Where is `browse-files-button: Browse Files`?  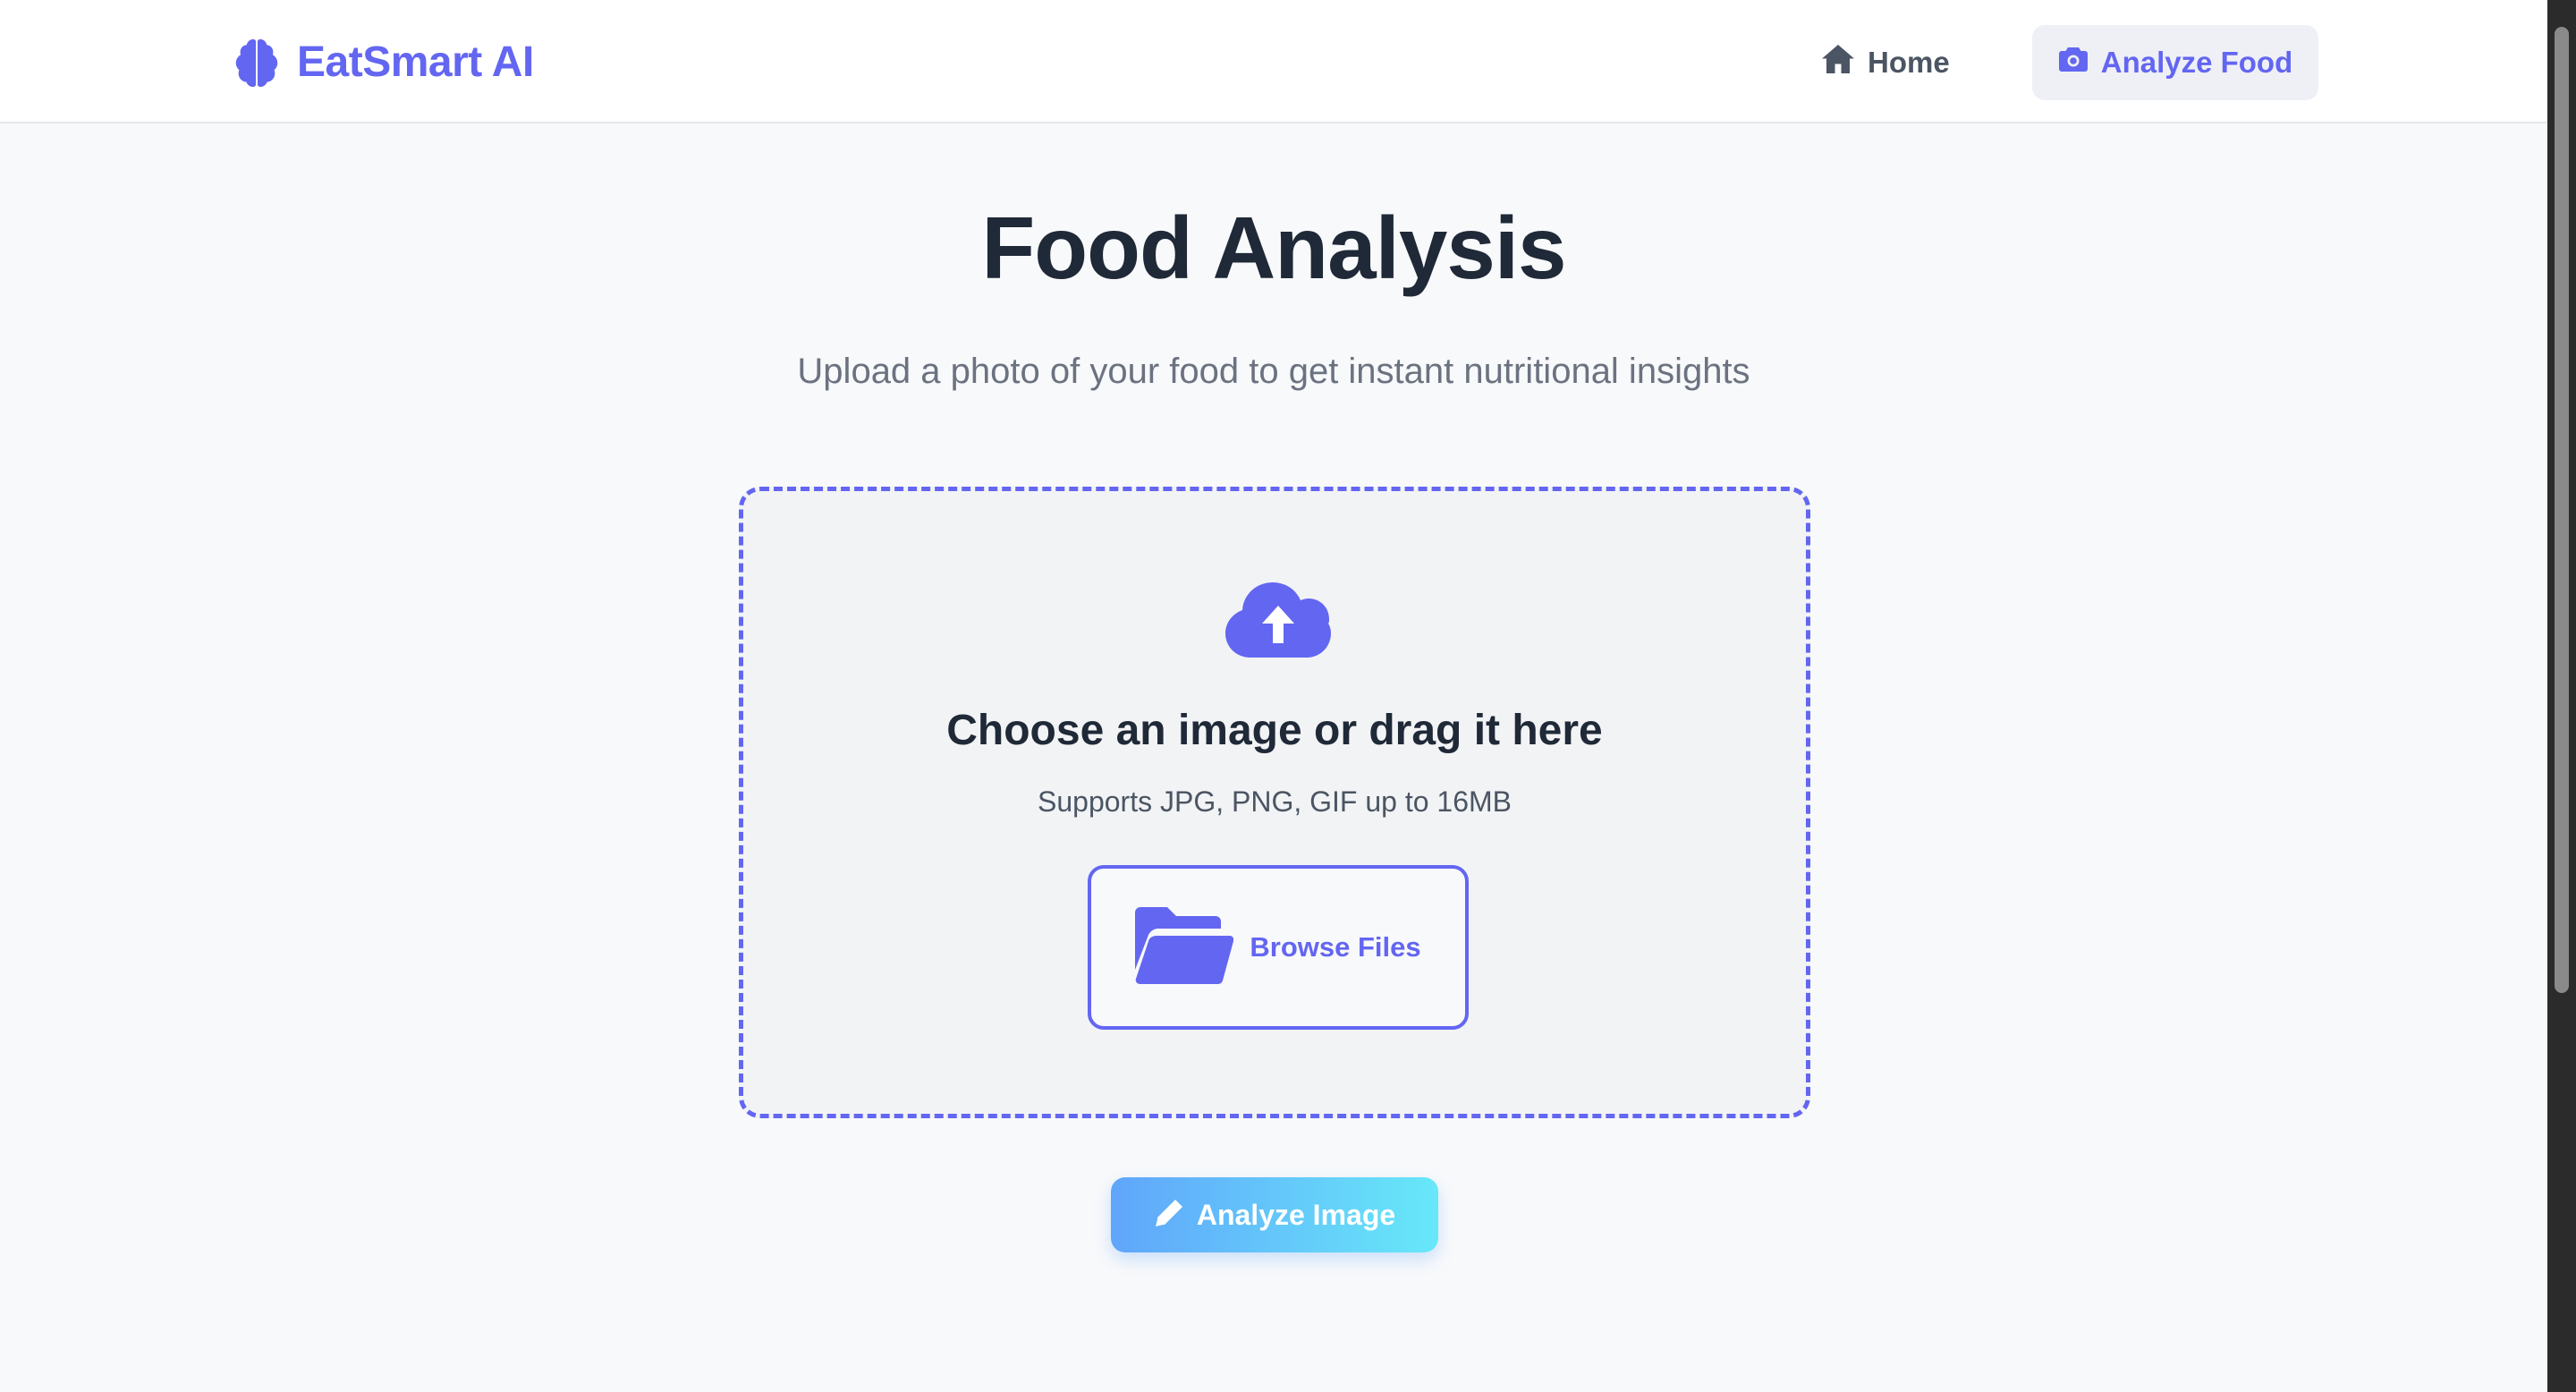 browse-files-button: Browse Files is located at coordinates (1278, 947).